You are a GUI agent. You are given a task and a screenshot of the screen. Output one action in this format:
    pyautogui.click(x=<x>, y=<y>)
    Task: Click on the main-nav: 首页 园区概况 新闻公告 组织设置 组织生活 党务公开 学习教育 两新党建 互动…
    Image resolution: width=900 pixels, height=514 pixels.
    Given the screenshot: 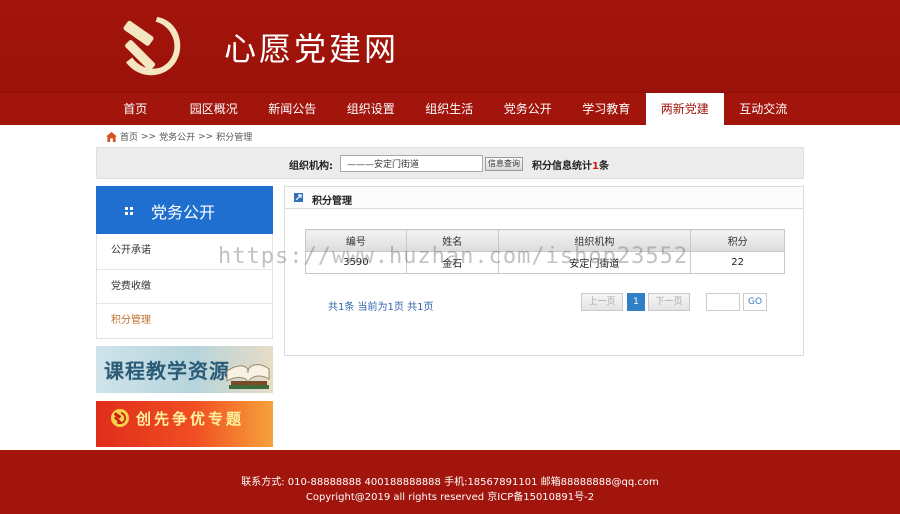 What is the action you would take?
    pyautogui.click(x=450, y=109)
    